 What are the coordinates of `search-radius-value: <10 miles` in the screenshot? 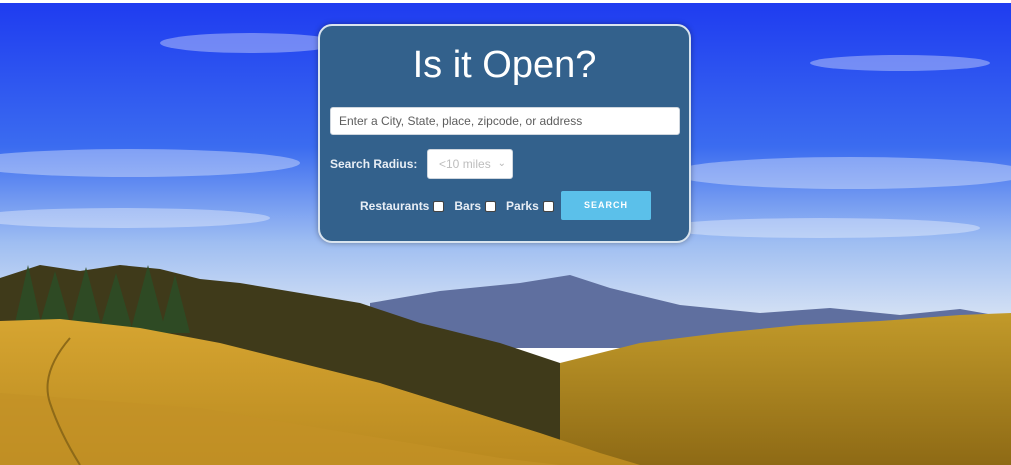 It's located at (465, 164).